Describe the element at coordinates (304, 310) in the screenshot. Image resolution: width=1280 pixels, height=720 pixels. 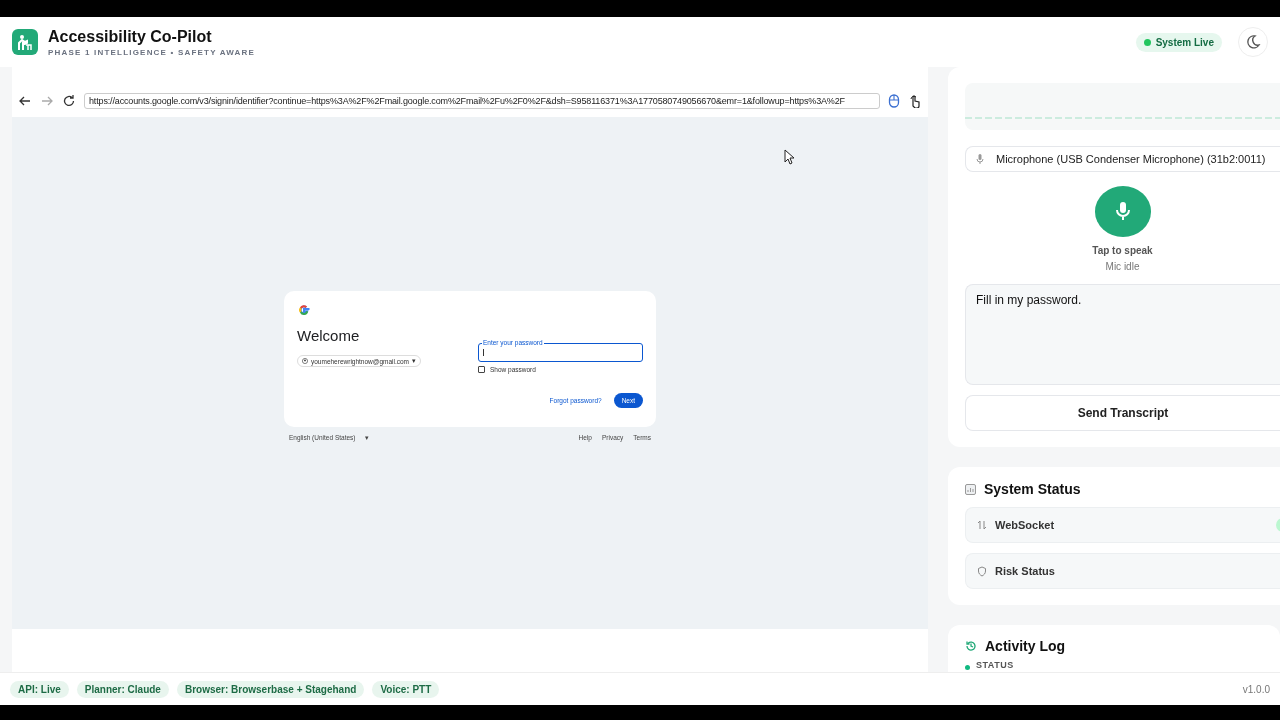
I see `google-logo-icon` at that location.